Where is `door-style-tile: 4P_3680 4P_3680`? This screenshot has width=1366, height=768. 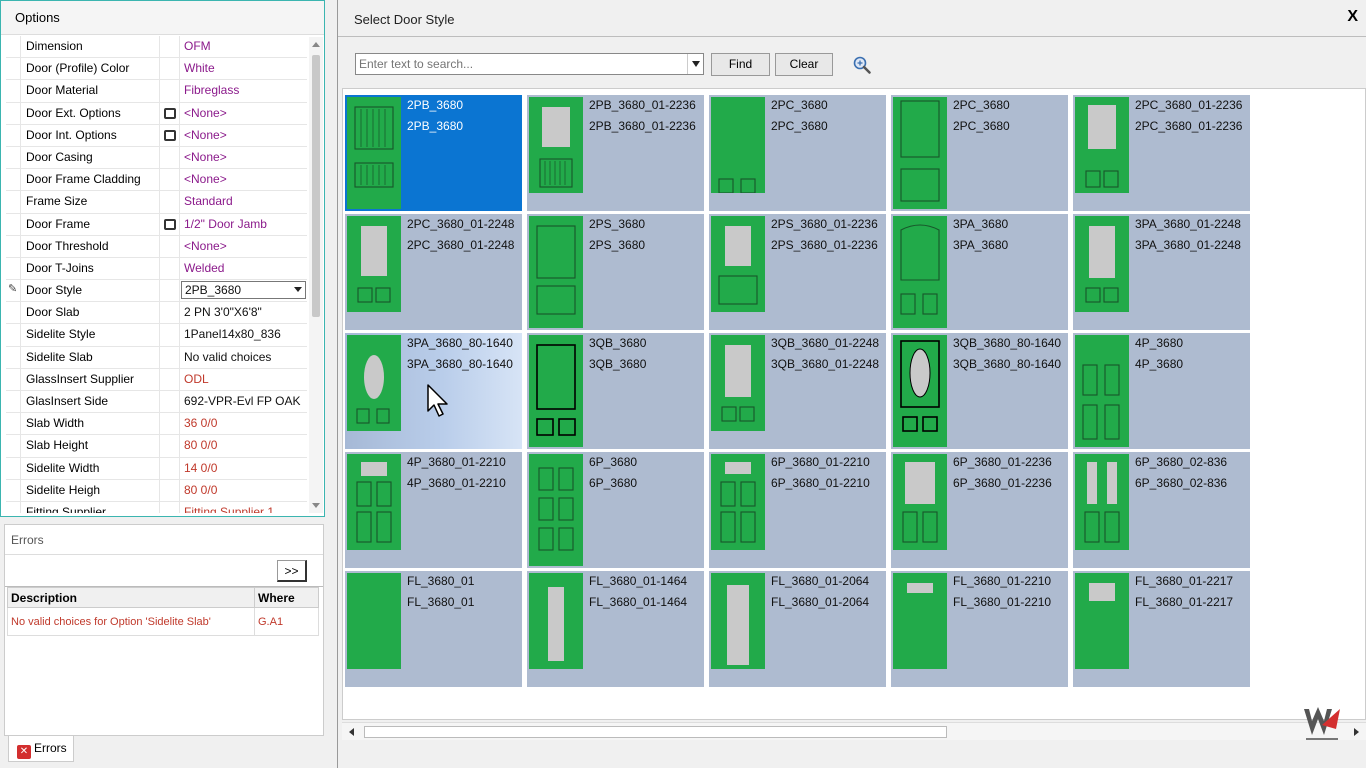
door-style-tile: 4P_3680 4P_3680 is located at coordinates (1161, 391).